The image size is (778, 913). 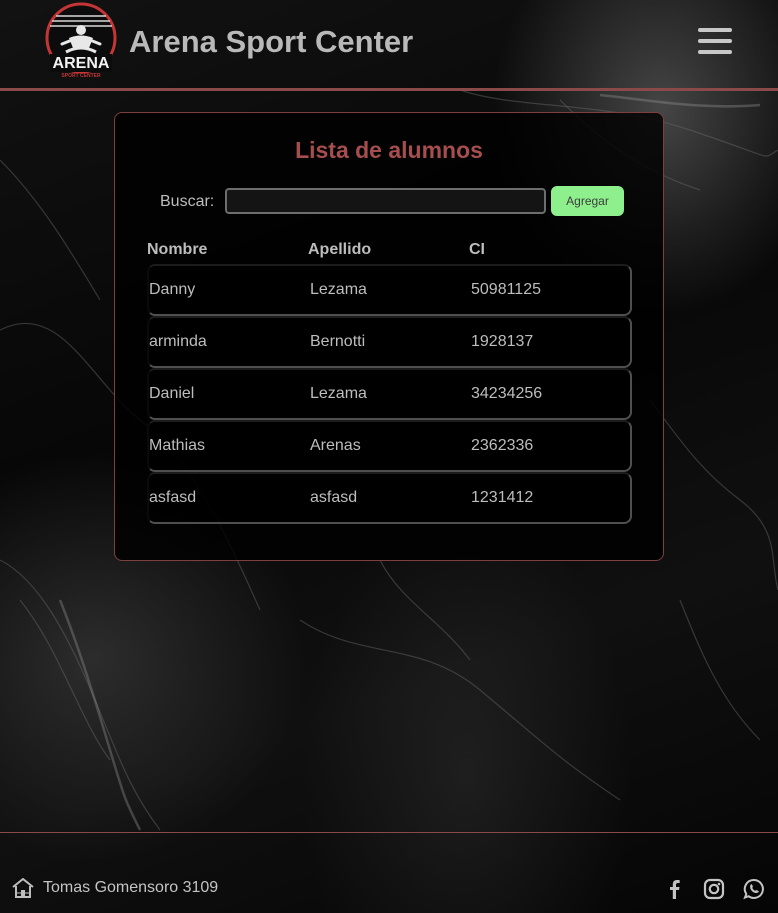 What do you see at coordinates (506, 289) in the screenshot?
I see `cell-ci: 50981125` at bounding box center [506, 289].